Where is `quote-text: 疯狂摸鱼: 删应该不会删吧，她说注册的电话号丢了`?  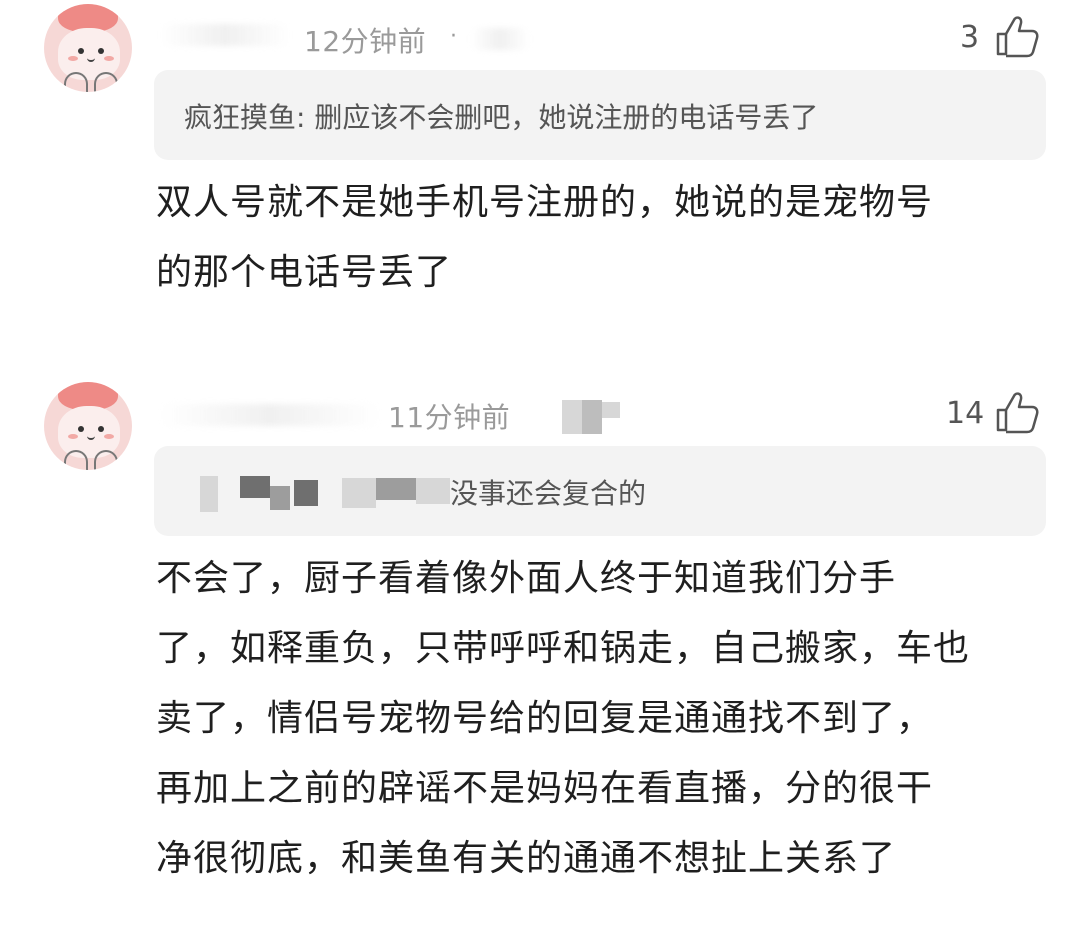
quote-text: 疯狂摸鱼: 删应该不会删吧，她说注册的电话号丢了 is located at coordinates (501, 116).